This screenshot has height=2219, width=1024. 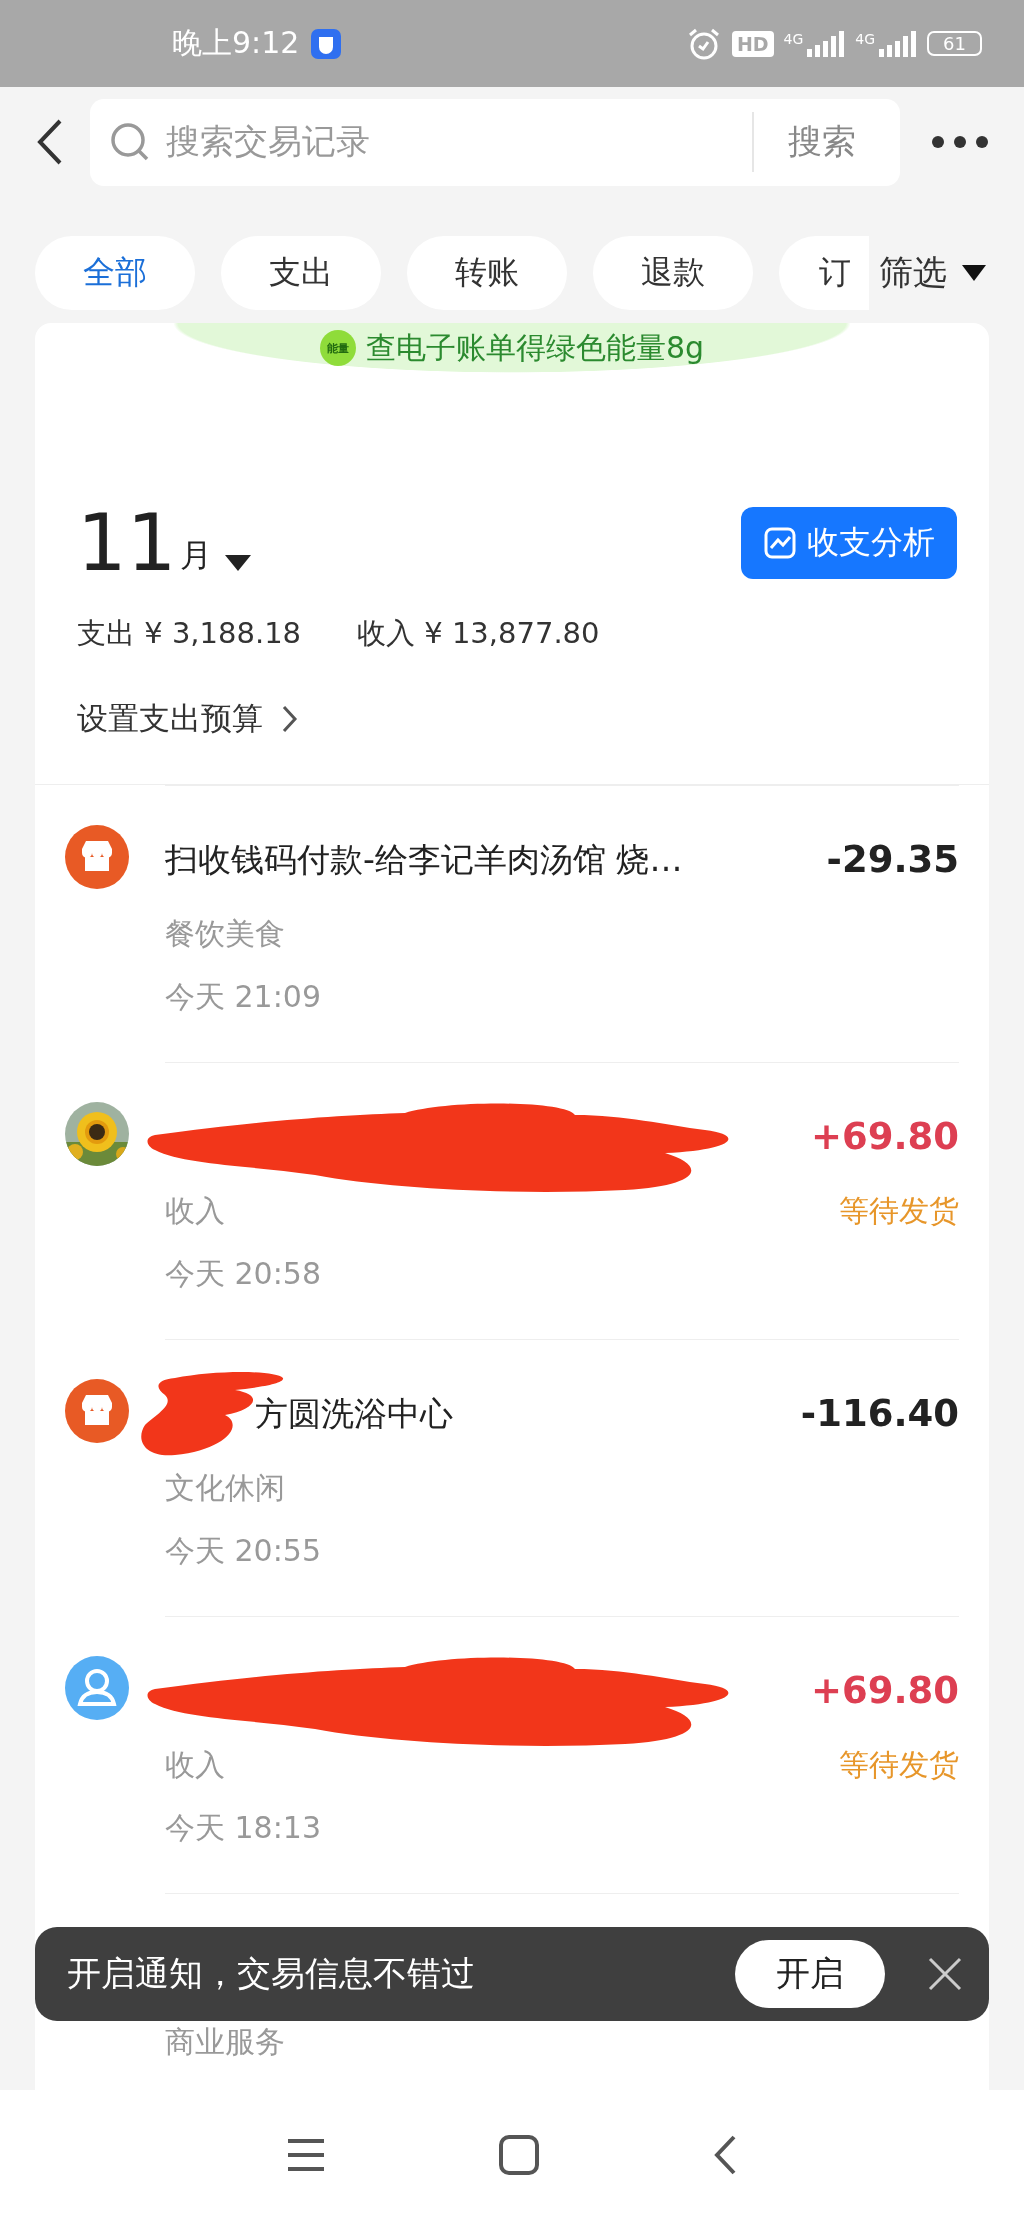 I want to click on transaction-title: 方圆洗浴中心, so click(x=354, y=1414).